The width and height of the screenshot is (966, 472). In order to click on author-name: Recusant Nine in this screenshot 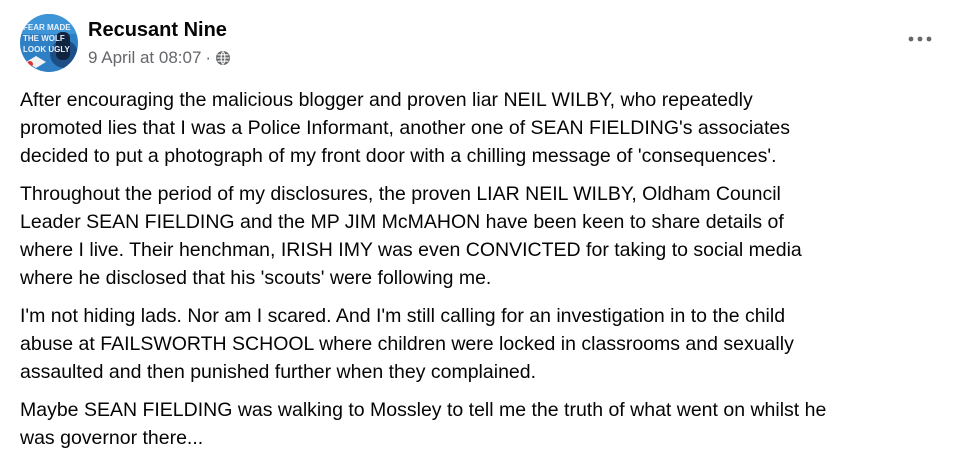, I will do `click(159, 30)`.